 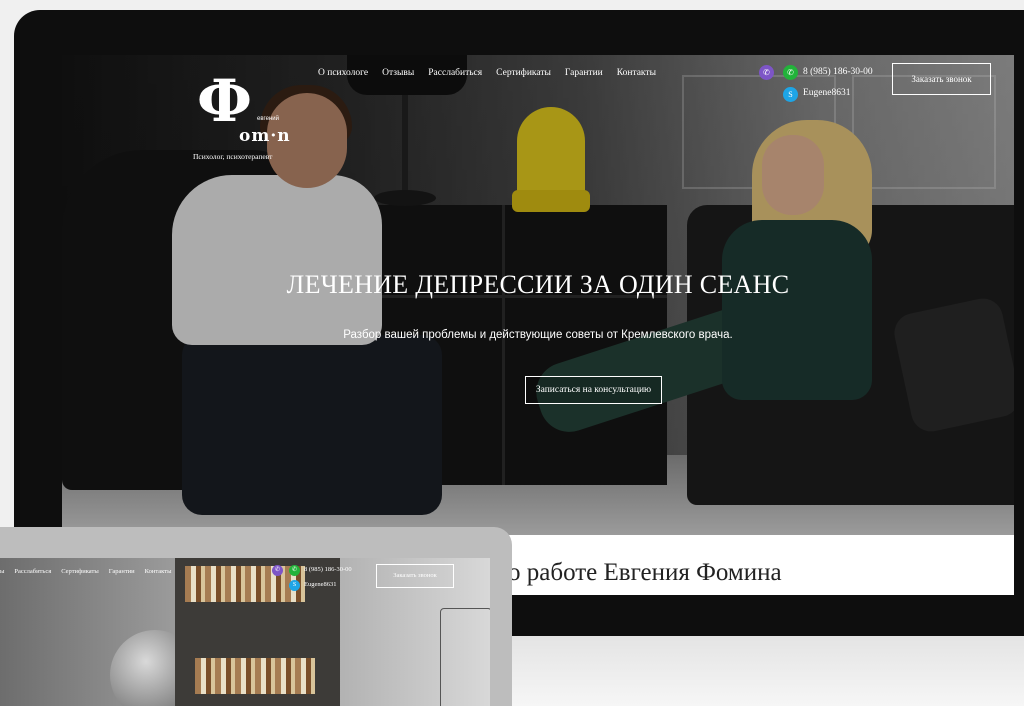 I want to click on phone-number: 8 (985) 186-30-00, so click(x=838, y=72).